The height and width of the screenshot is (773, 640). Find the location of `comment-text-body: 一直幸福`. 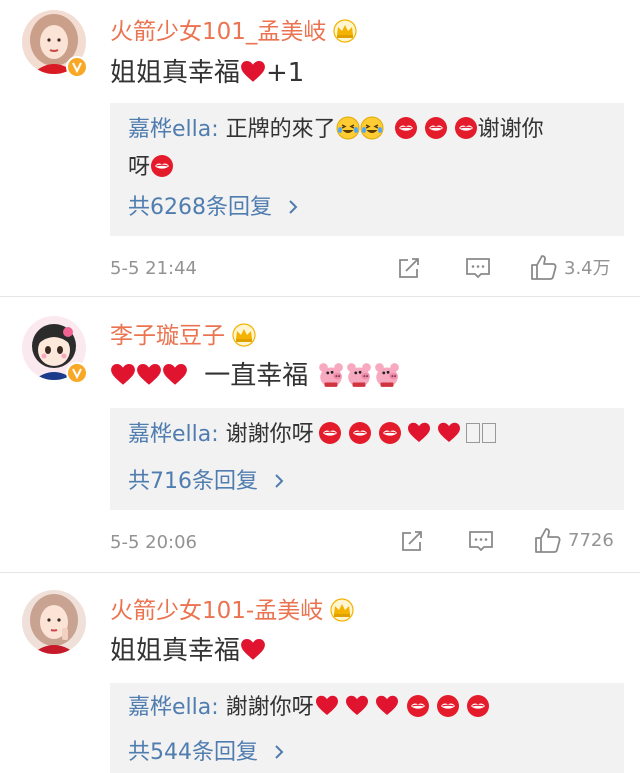

comment-text-body: 一直幸福 is located at coordinates (256, 376).